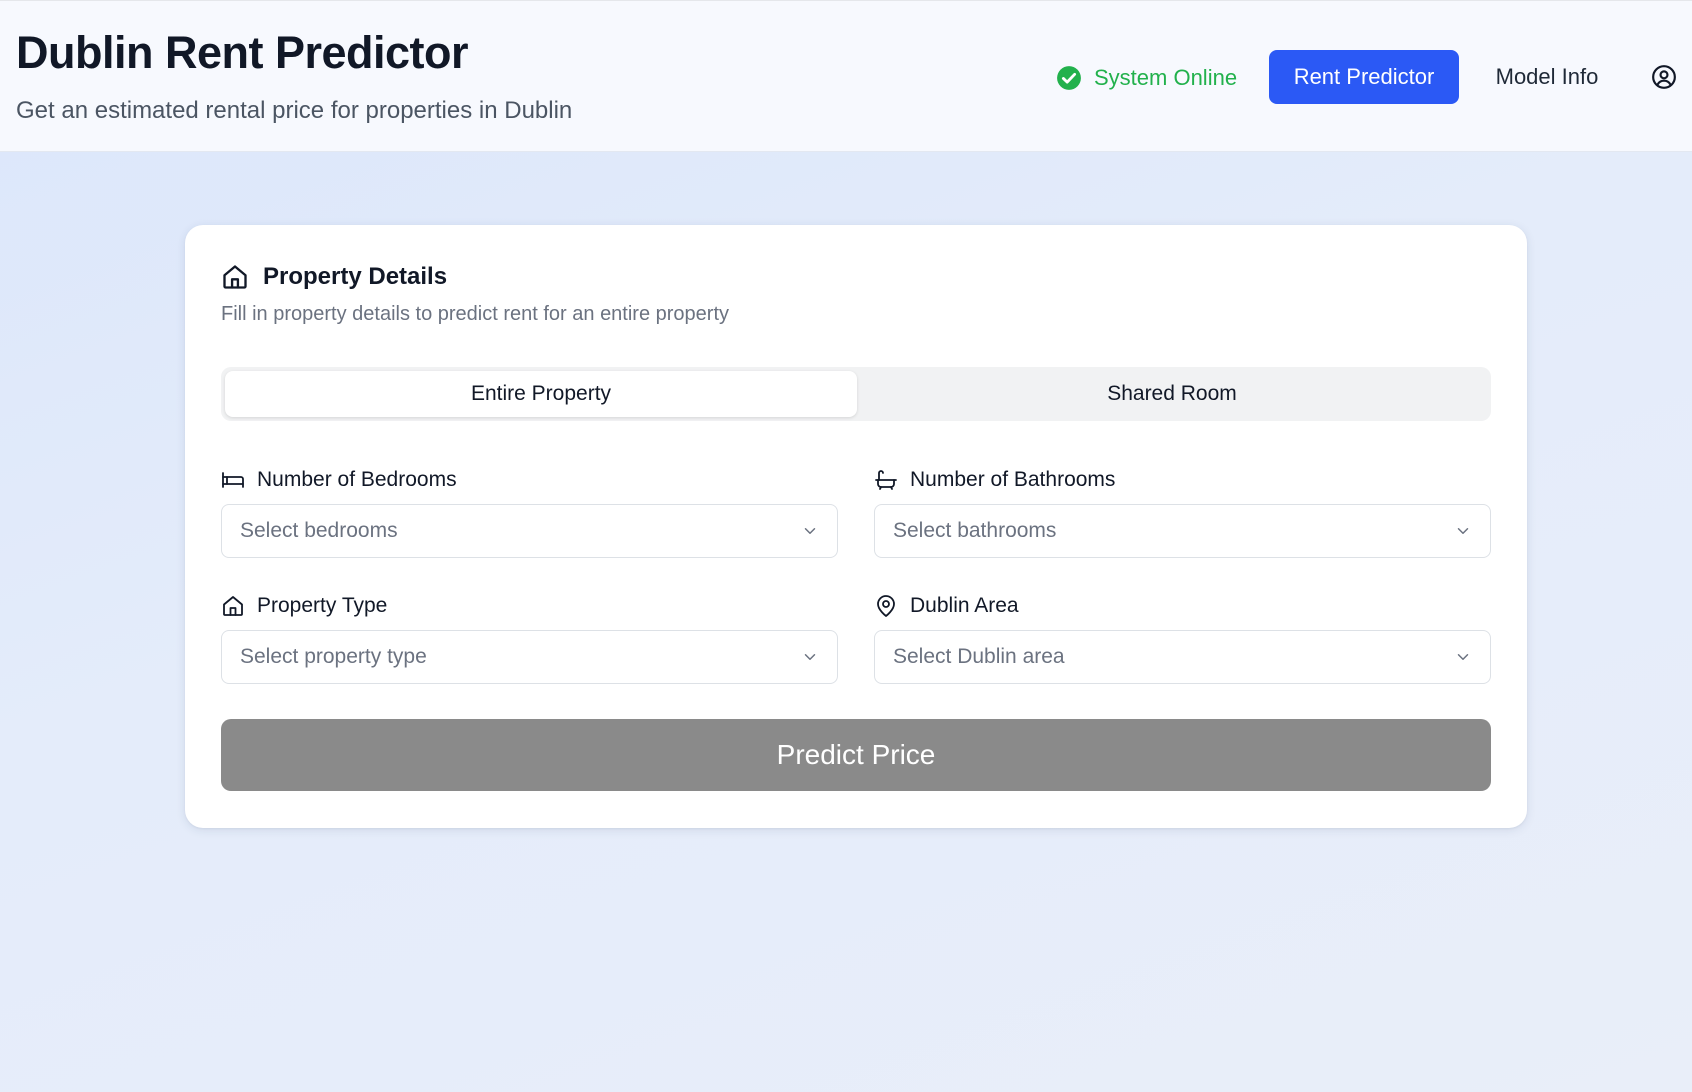  Describe the element at coordinates (357, 479) in the screenshot. I see `bedrooms-label-text: Number of Bedrooms` at that location.